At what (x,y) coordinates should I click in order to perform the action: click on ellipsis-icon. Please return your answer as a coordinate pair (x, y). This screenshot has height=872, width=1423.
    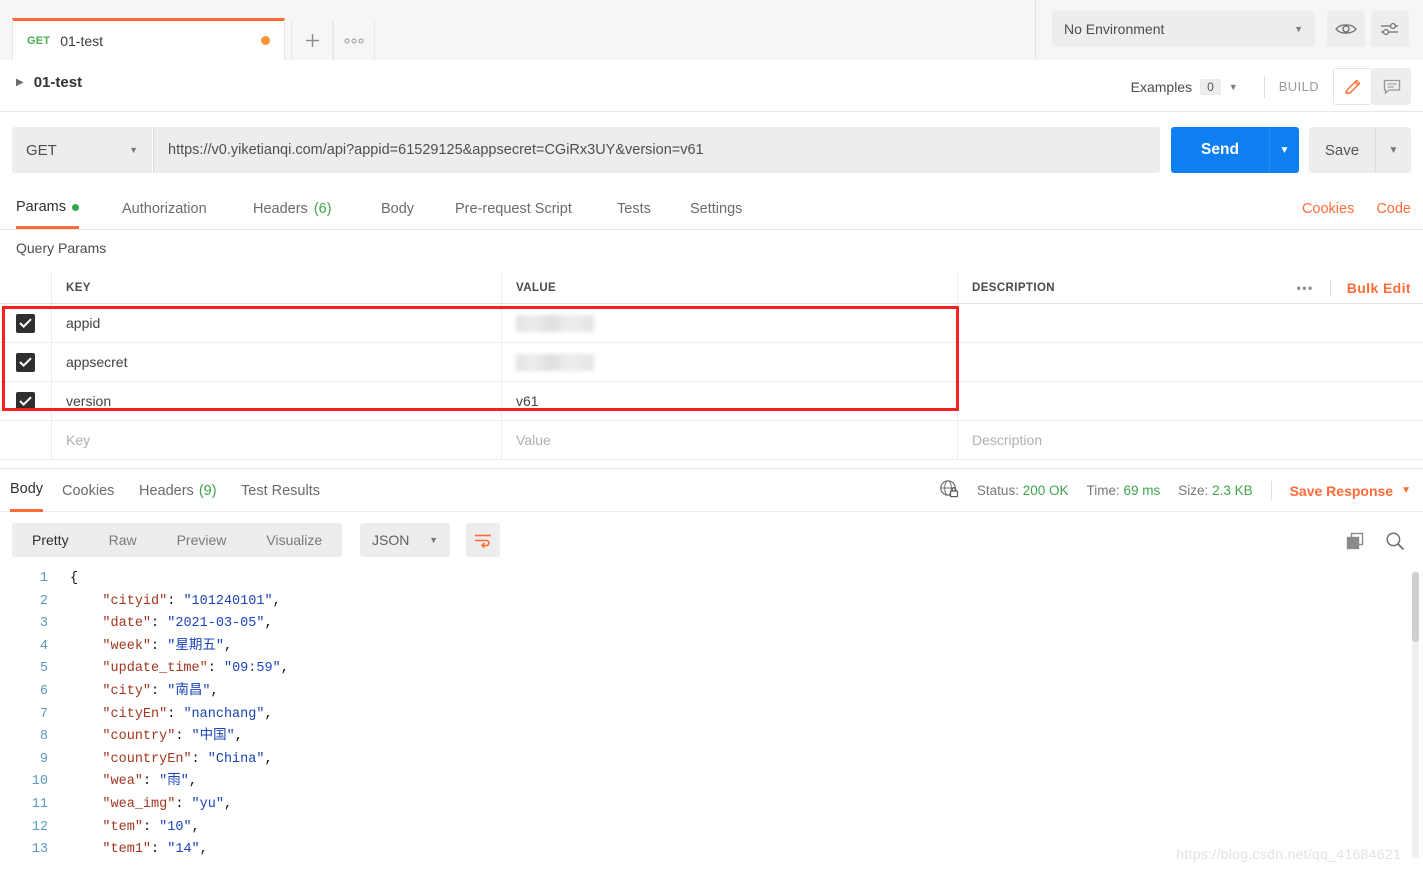
    Looking at the image, I should click on (354, 40).